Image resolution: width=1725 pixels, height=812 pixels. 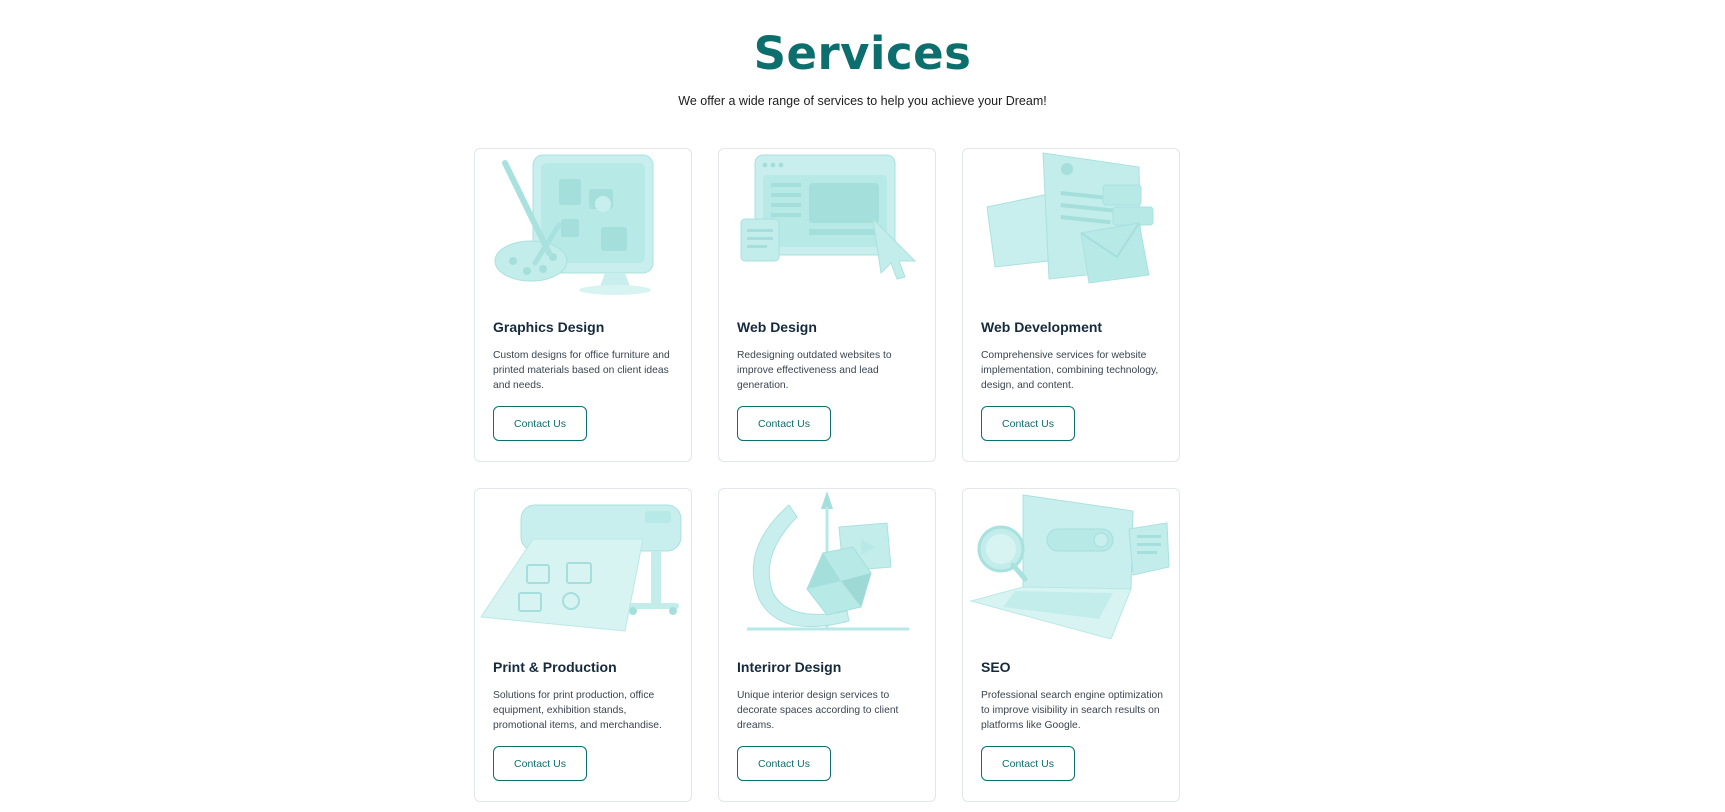 I want to click on graphics-design-illustration, so click(x=583, y=224).